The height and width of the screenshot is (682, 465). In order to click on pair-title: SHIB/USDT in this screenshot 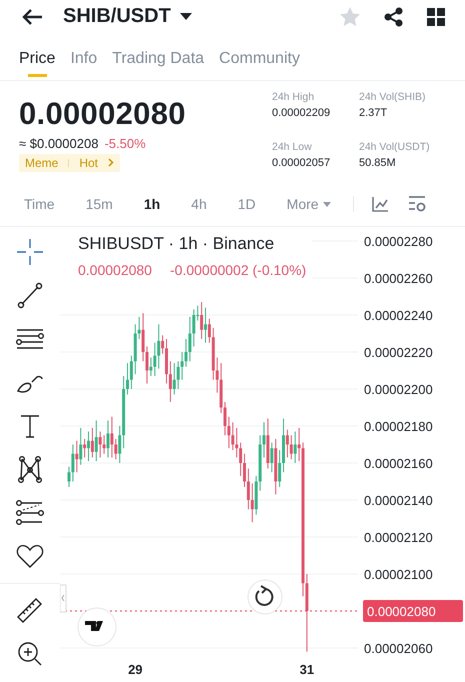, I will do `click(117, 16)`.